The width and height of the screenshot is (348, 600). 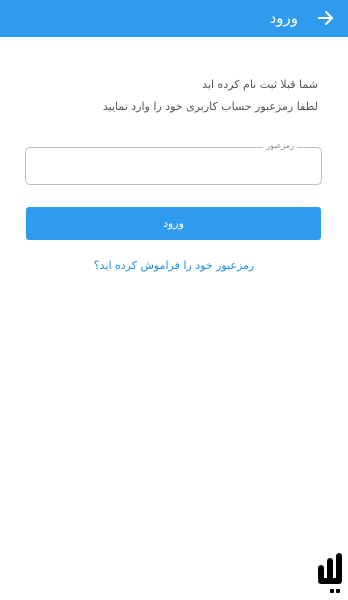 I want to click on password-field: رمزعبور, so click(x=173, y=162).